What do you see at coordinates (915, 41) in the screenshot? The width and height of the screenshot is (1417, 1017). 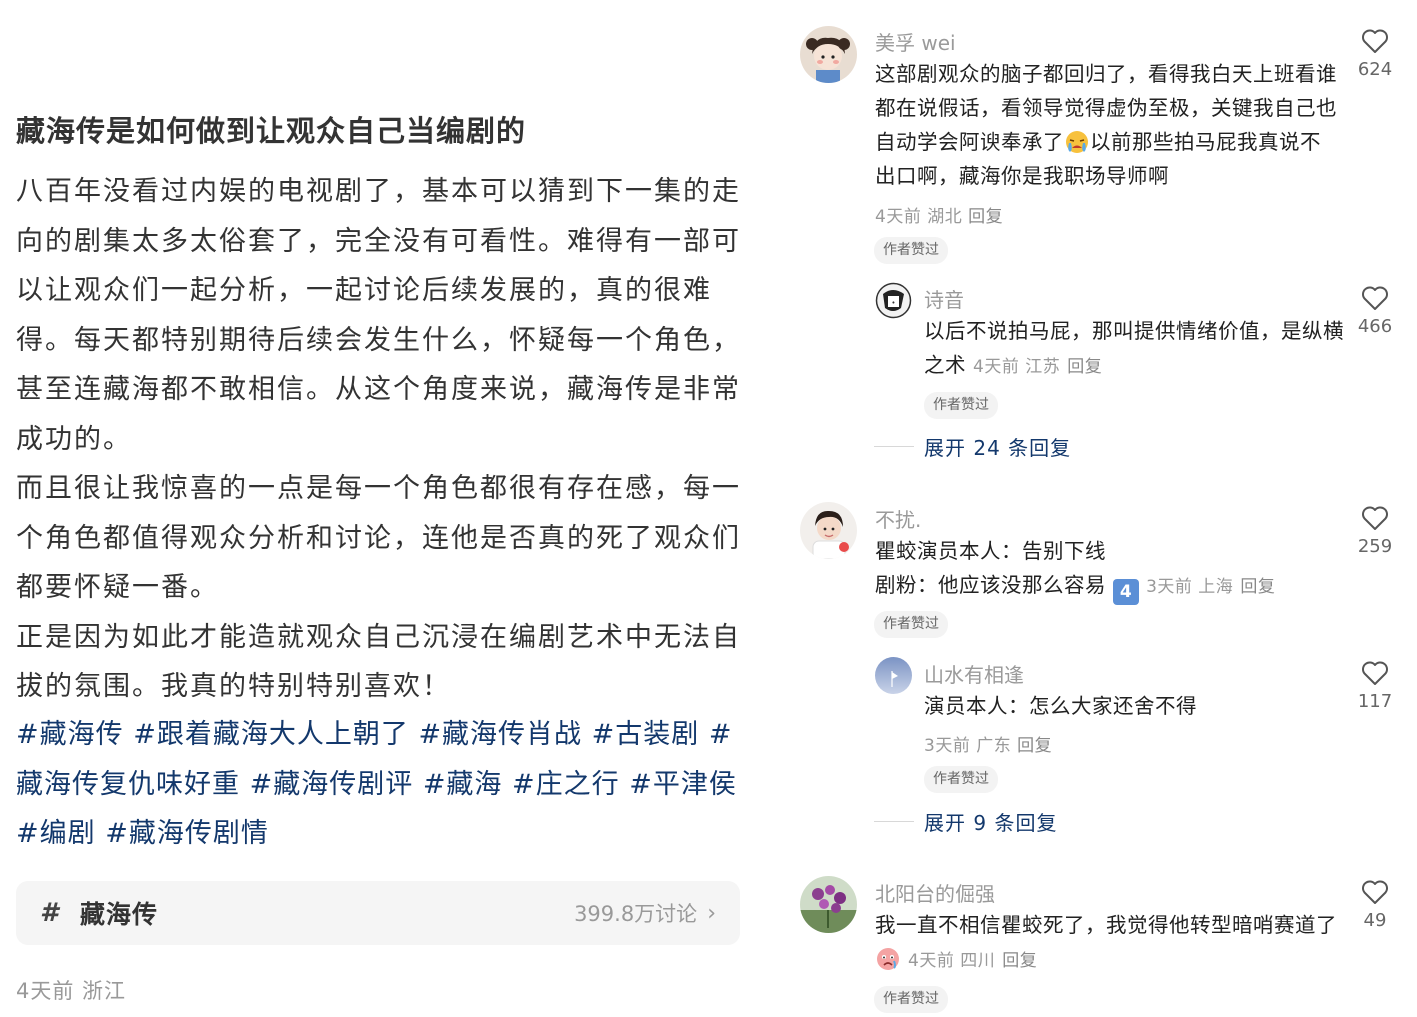 I see `commenter-name: 美孚 wei` at bounding box center [915, 41].